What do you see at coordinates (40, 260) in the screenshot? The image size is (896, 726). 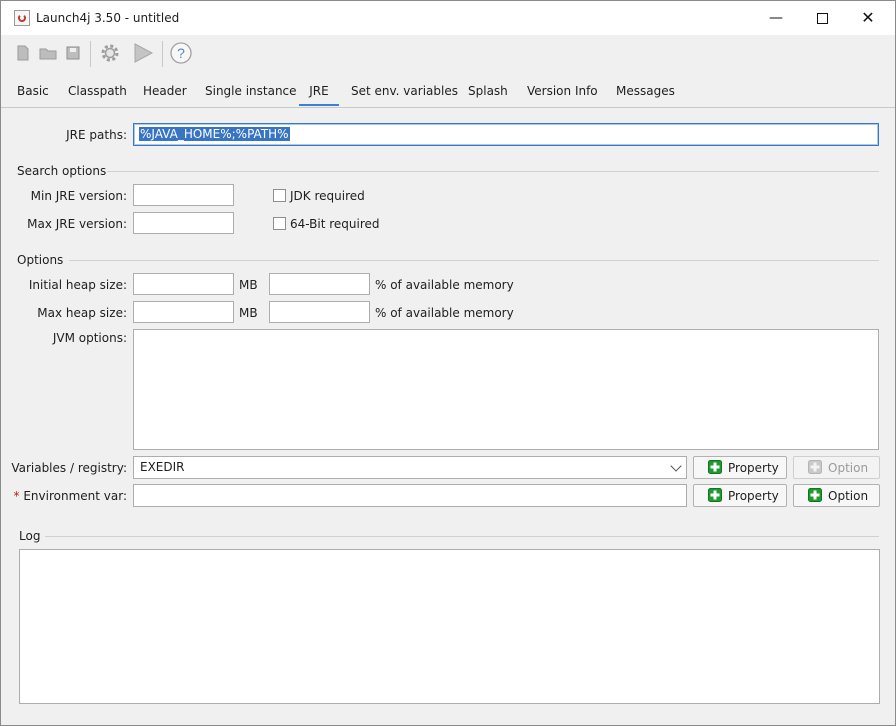 I see `options-title: Options` at bounding box center [40, 260].